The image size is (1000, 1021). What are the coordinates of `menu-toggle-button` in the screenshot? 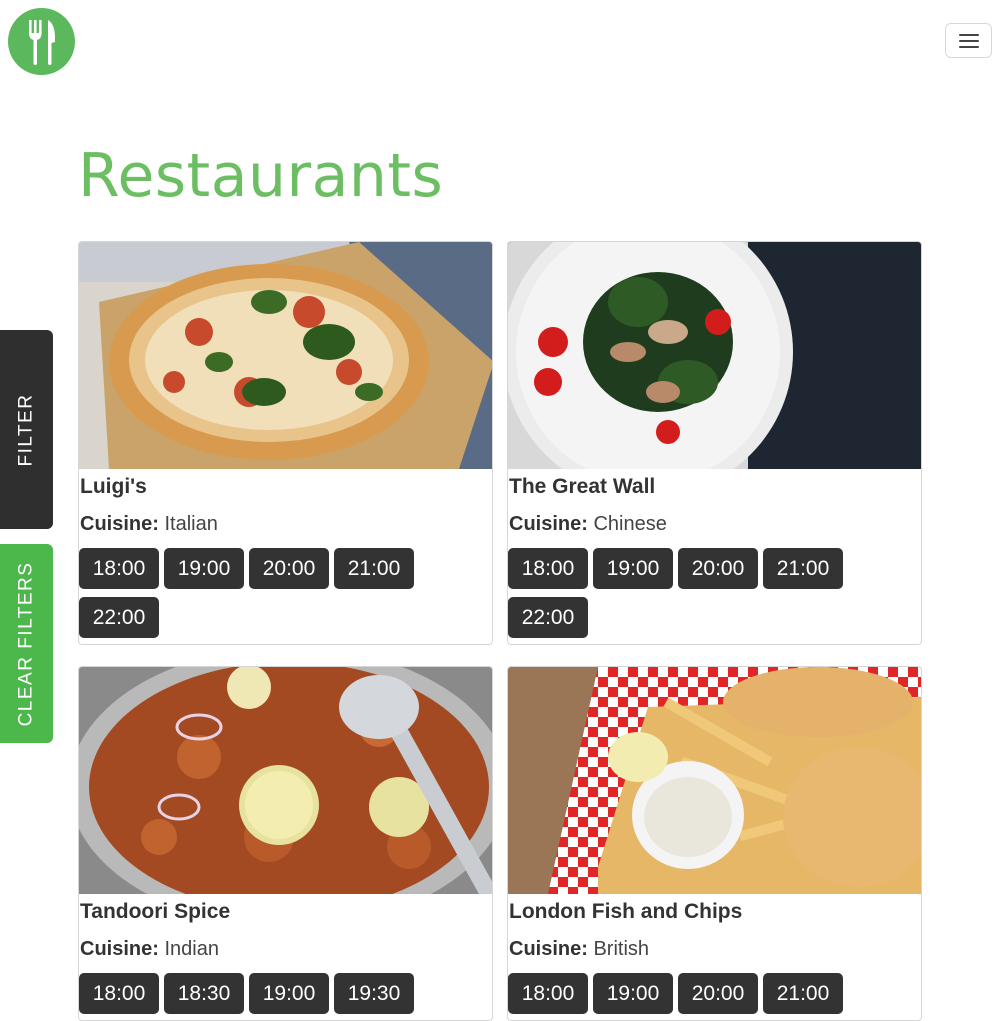 It's located at (968, 40).